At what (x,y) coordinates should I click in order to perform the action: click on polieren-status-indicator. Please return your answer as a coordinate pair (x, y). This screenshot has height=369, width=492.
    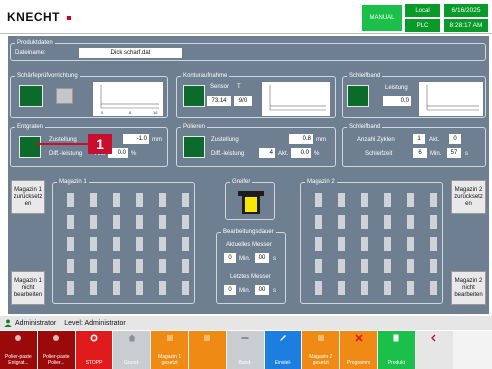
    Looking at the image, I should click on (194, 147).